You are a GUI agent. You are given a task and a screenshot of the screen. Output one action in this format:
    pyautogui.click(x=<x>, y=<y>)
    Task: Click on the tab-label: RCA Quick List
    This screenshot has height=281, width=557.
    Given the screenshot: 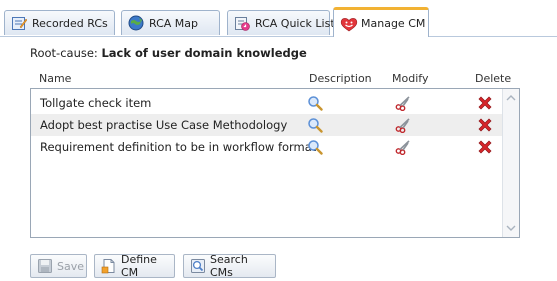 What is the action you would take?
    pyautogui.click(x=295, y=23)
    